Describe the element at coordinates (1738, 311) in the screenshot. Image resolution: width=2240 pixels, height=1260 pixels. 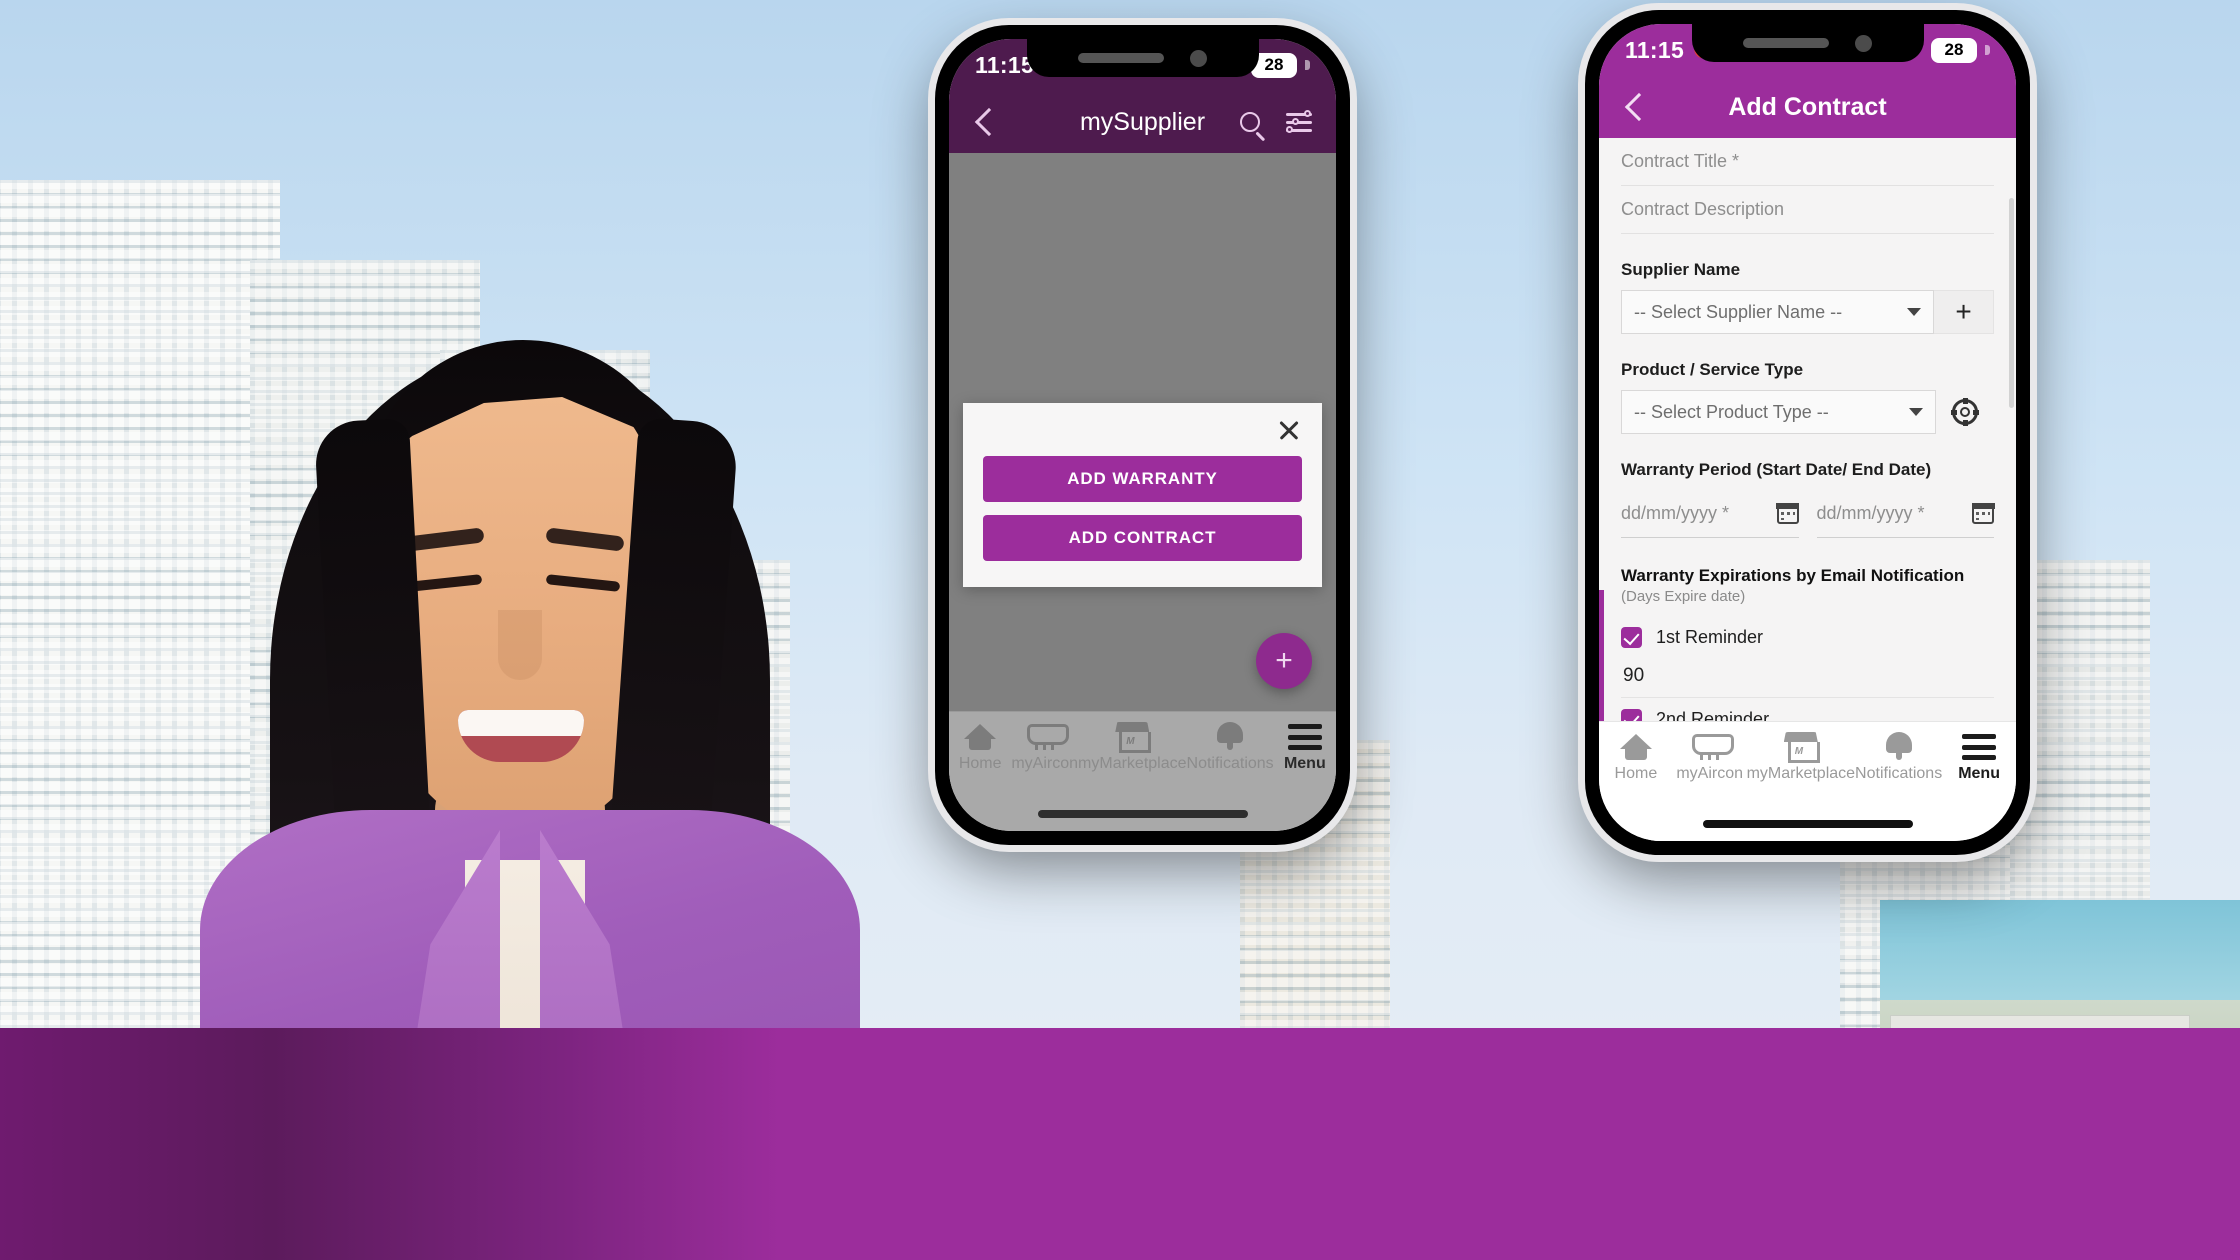
I see `supplier-name-value: -- Select Supplier Name --` at that location.